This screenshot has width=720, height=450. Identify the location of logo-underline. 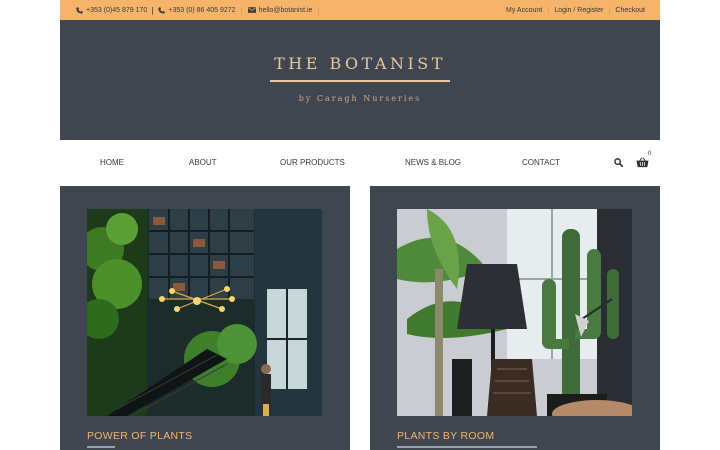
(360, 81).